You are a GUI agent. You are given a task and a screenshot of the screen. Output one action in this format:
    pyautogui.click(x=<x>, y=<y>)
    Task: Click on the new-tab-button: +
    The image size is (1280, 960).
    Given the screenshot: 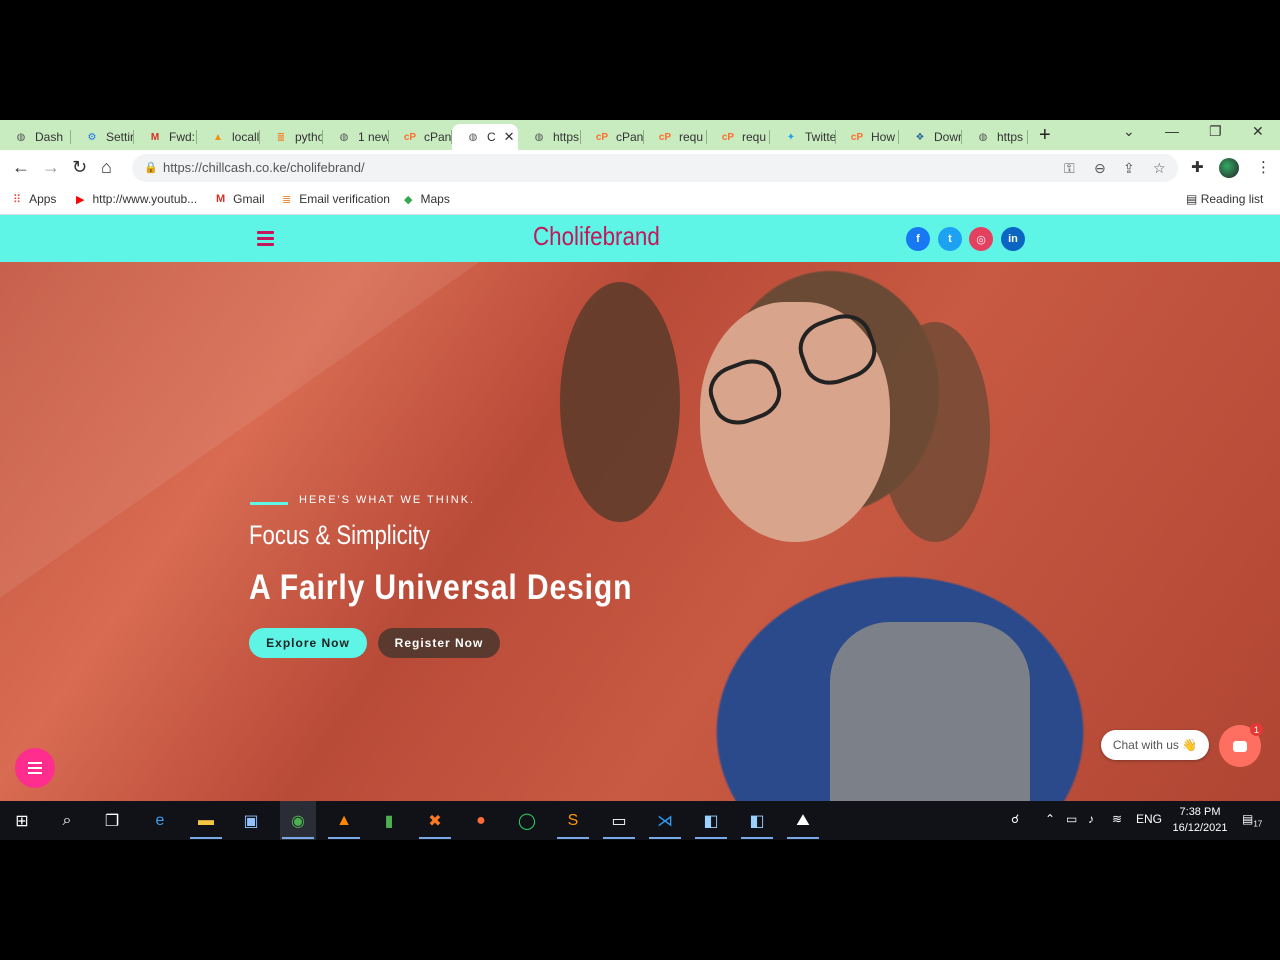 What is the action you would take?
    pyautogui.click(x=1045, y=135)
    